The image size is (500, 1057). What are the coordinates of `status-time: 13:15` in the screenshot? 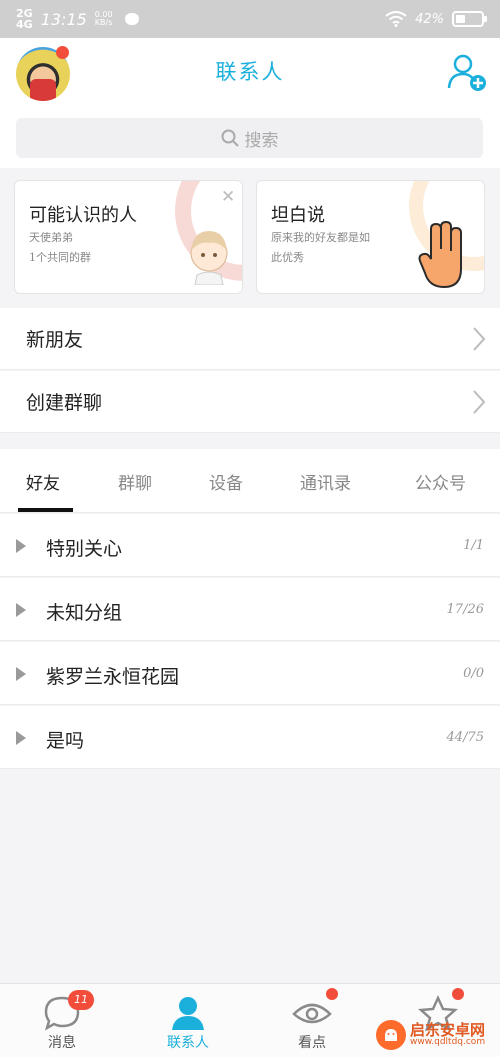 It's located at (63, 19).